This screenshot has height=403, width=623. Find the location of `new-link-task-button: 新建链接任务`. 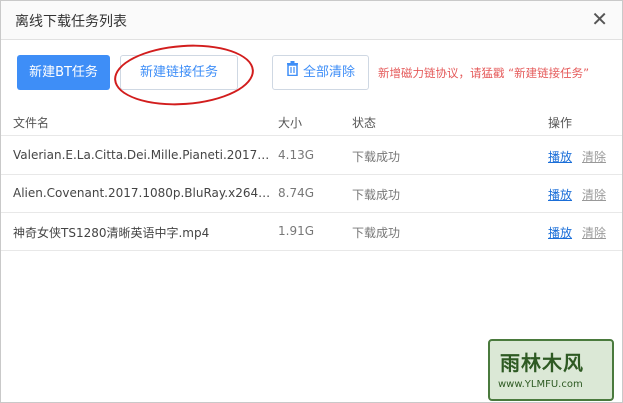

new-link-task-button: 新建链接任务 is located at coordinates (179, 72).